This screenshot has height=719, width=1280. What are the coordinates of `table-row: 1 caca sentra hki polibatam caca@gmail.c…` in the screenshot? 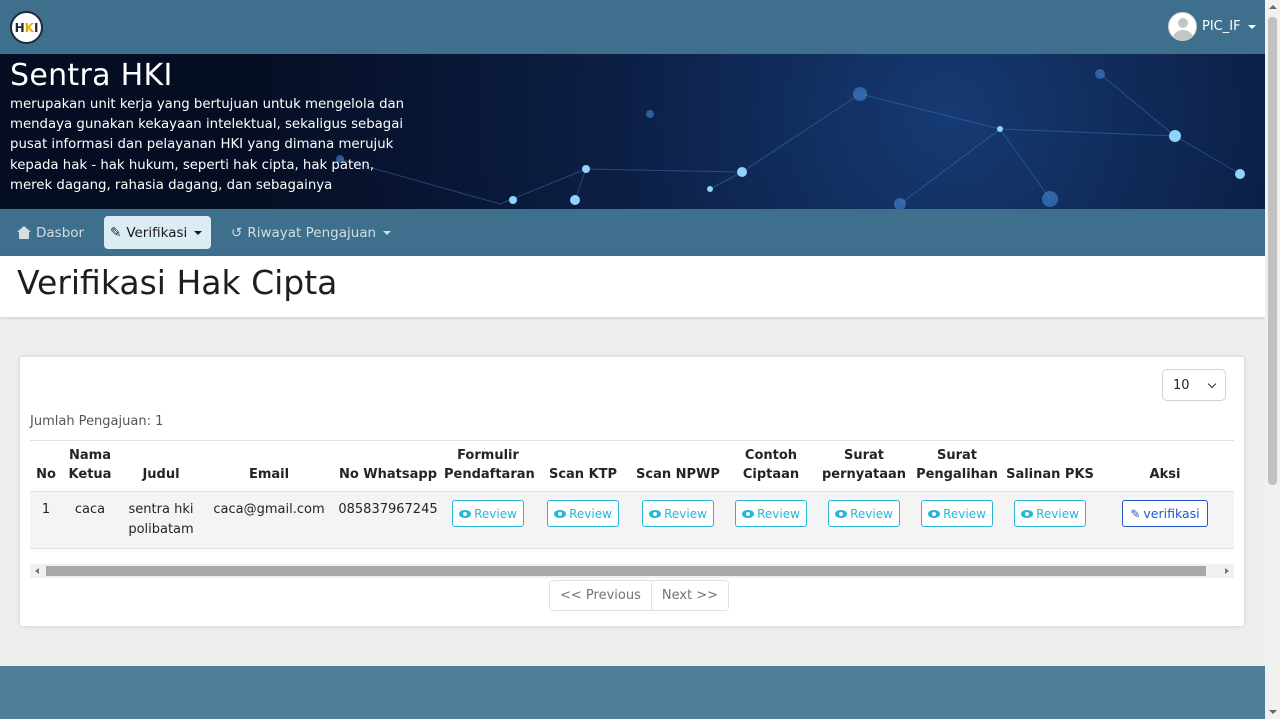 It's located at (632, 520).